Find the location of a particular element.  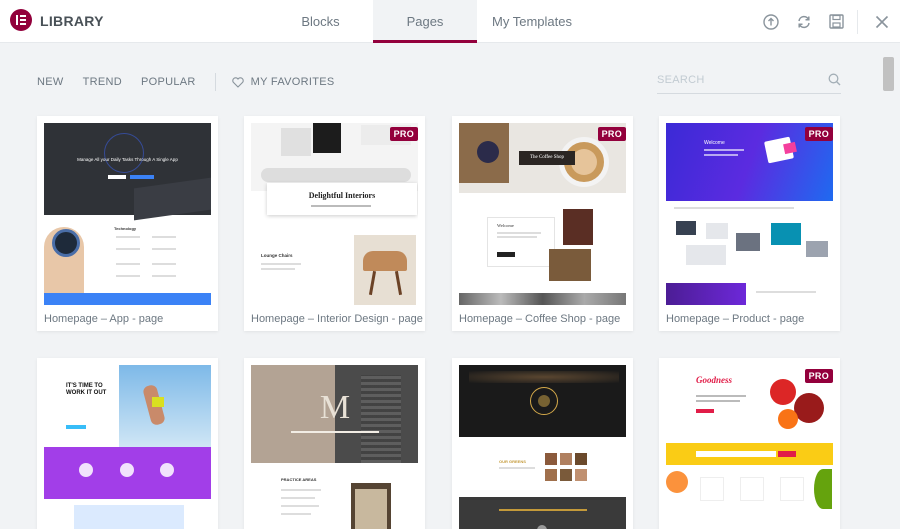

filter-new: NEW is located at coordinates (50, 82).